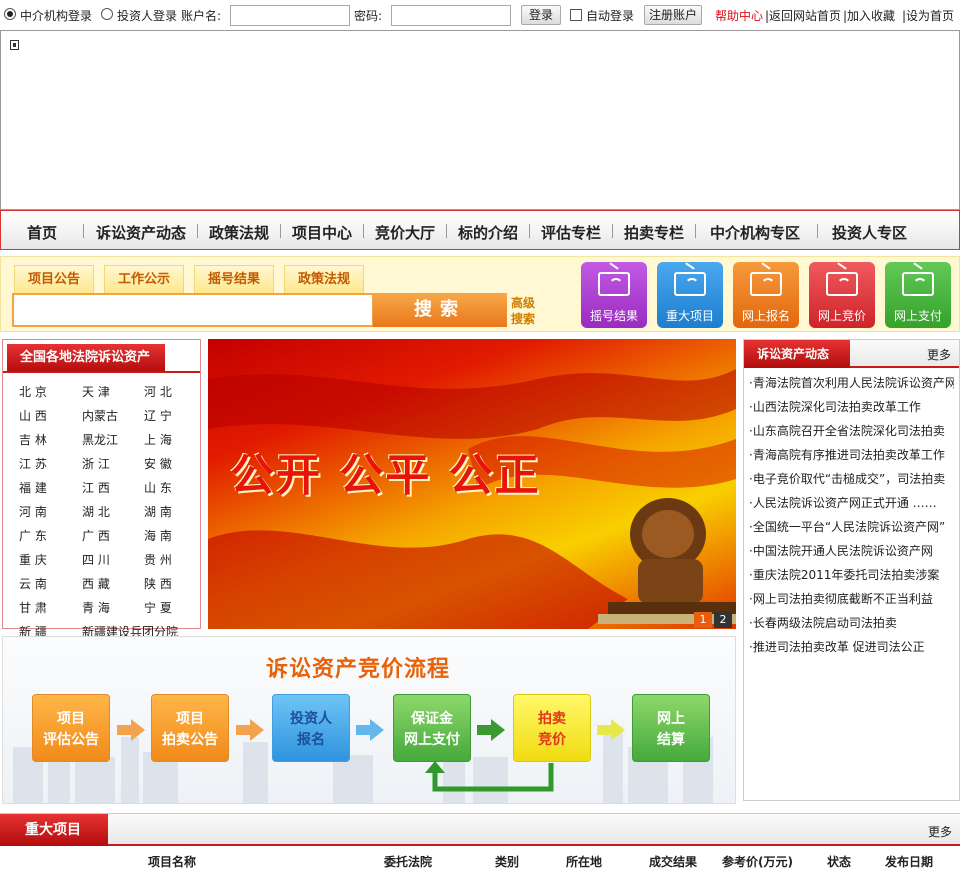 The height and width of the screenshot is (873, 960). What do you see at coordinates (525, 311) in the screenshot?
I see `advanced-search-link: 高级搜索` at bounding box center [525, 311].